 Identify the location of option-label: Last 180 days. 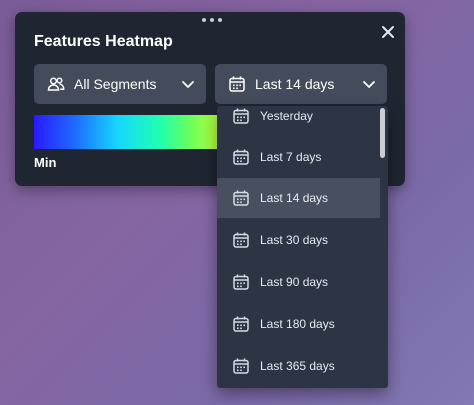
(297, 324).